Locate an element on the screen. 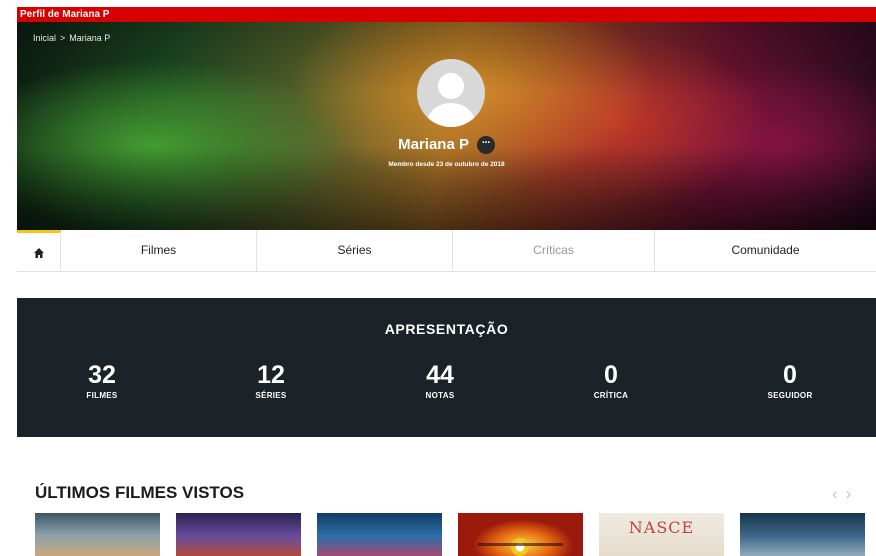  profile-name-row: Mariana P ··· is located at coordinates (446, 145).